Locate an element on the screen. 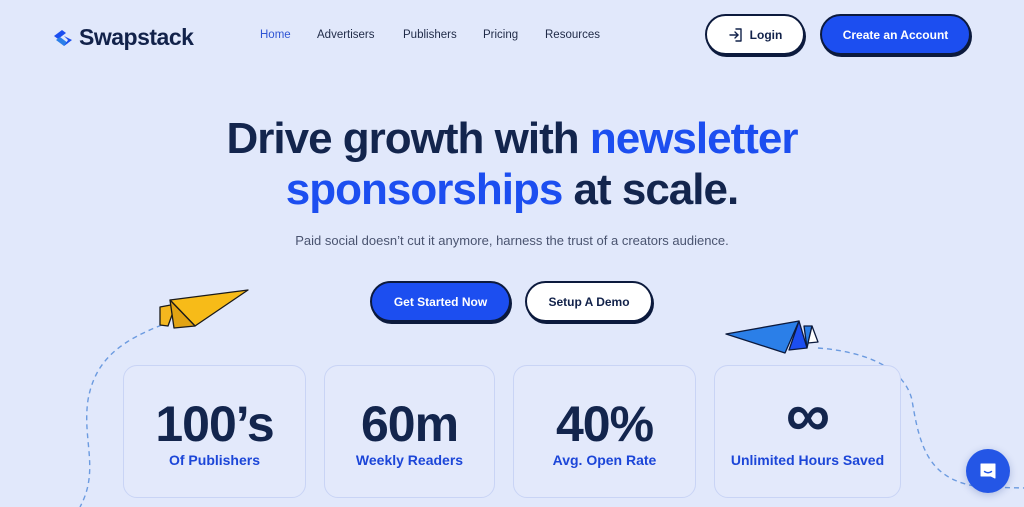 The width and height of the screenshot is (1024, 507). nav-link-pricing: Pricing is located at coordinates (500, 35).